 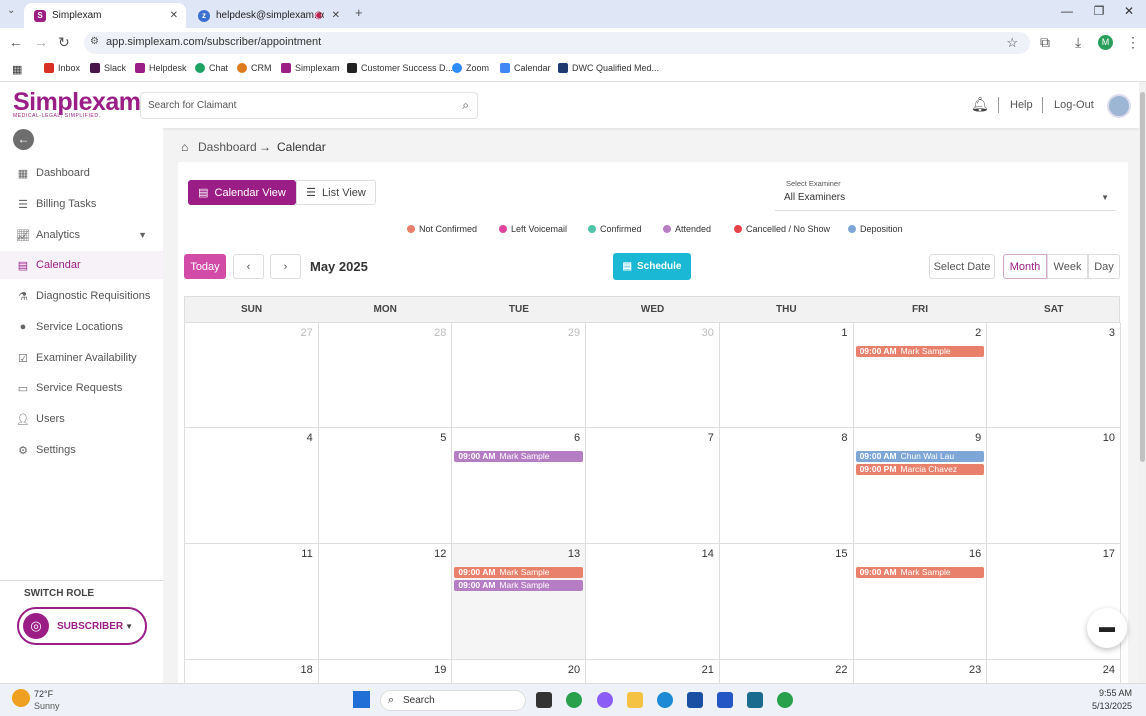 What do you see at coordinates (81, 173) in the screenshot?
I see `sidebar-item-dashboard: ▦ Dashboard` at bounding box center [81, 173].